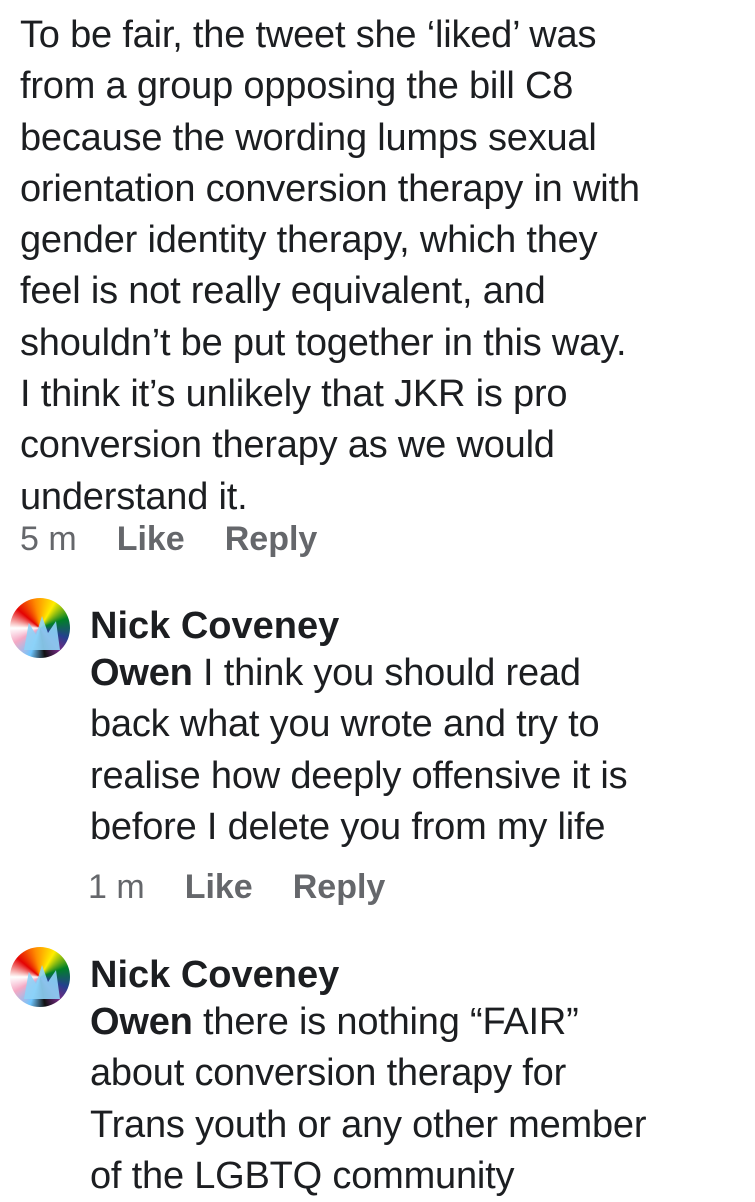 The image size is (755, 1202). Describe the element at coordinates (385, 1022) in the screenshot. I see `comment-line-text: there is nothing “FAIR”` at that location.